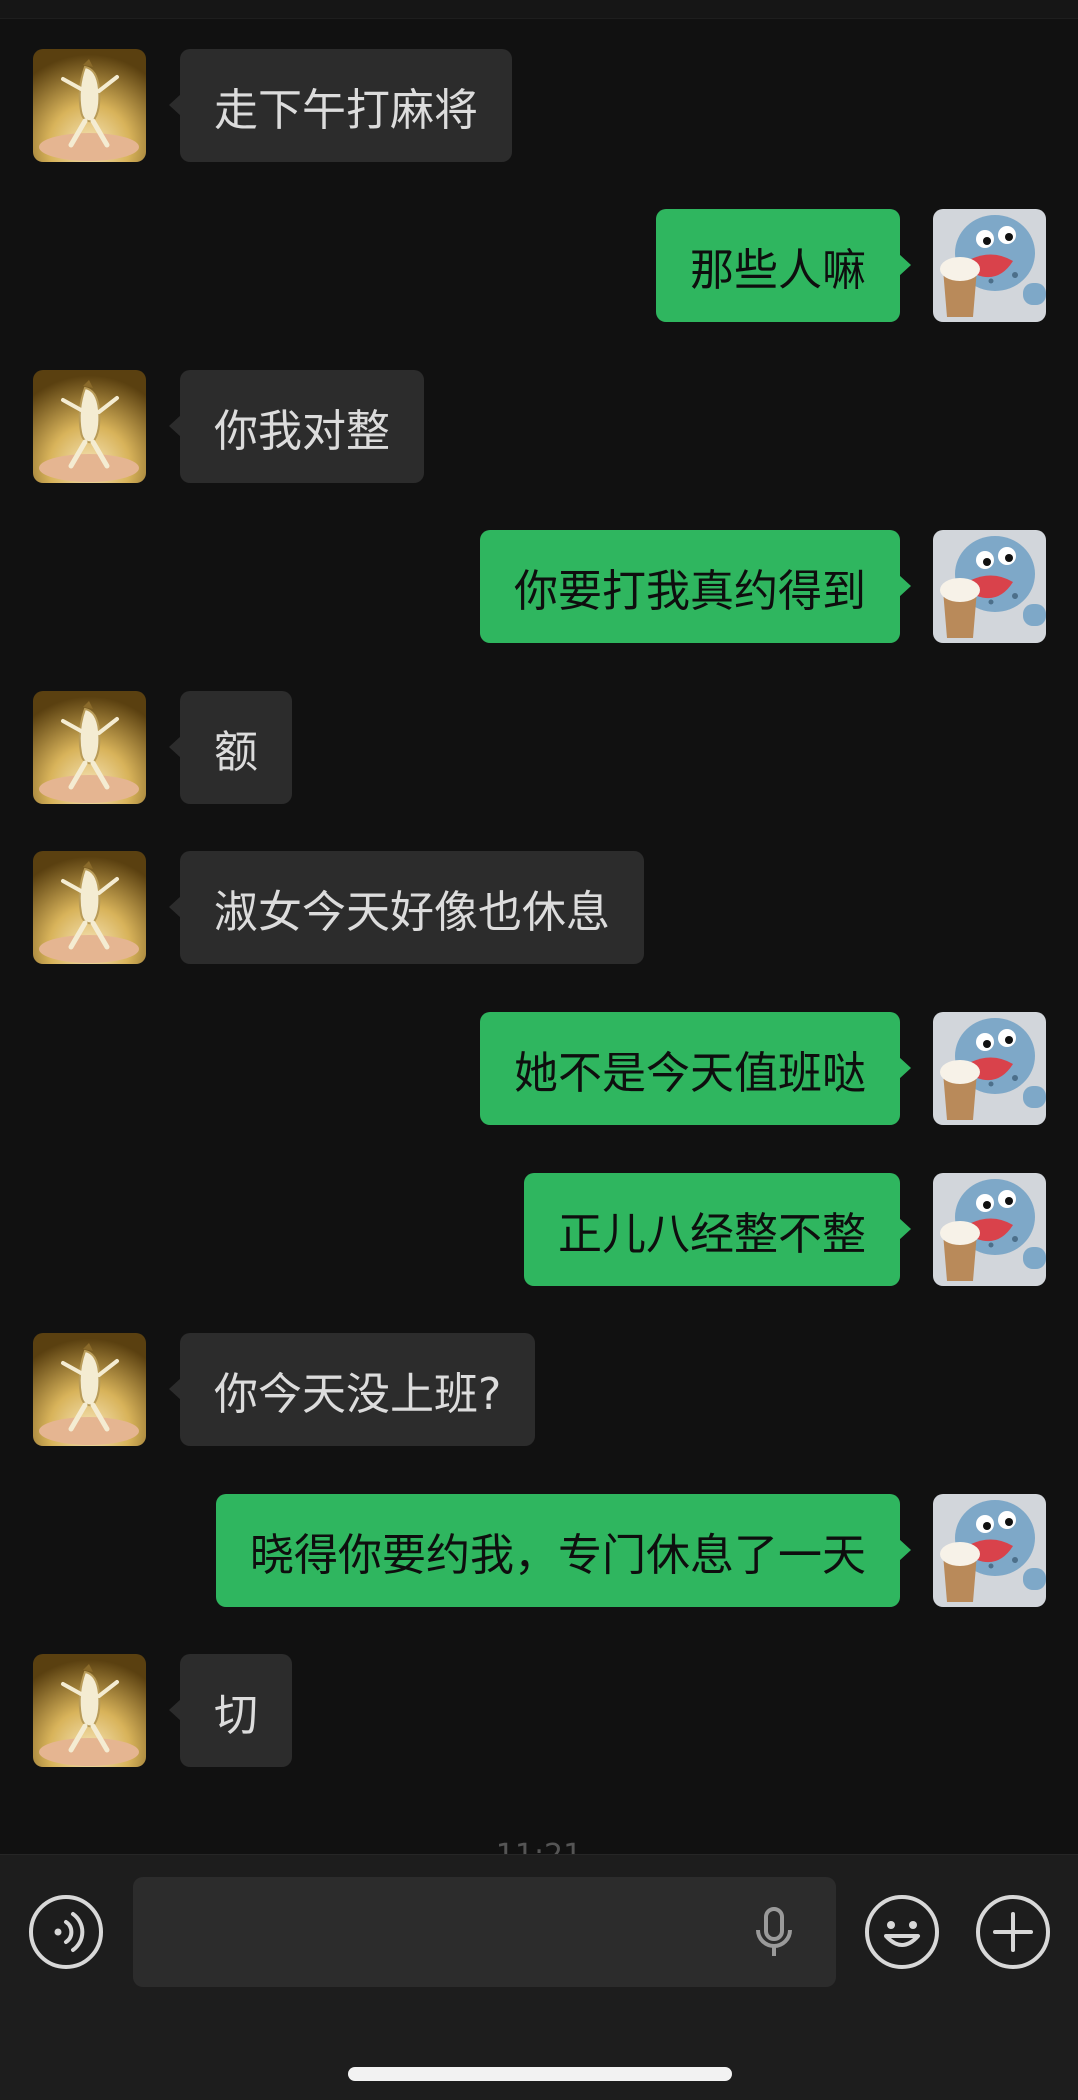 This screenshot has width=1078, height=2100. I want to click on message-text: 晓得你要约我，专门休息了一天, so click(558, 1555).